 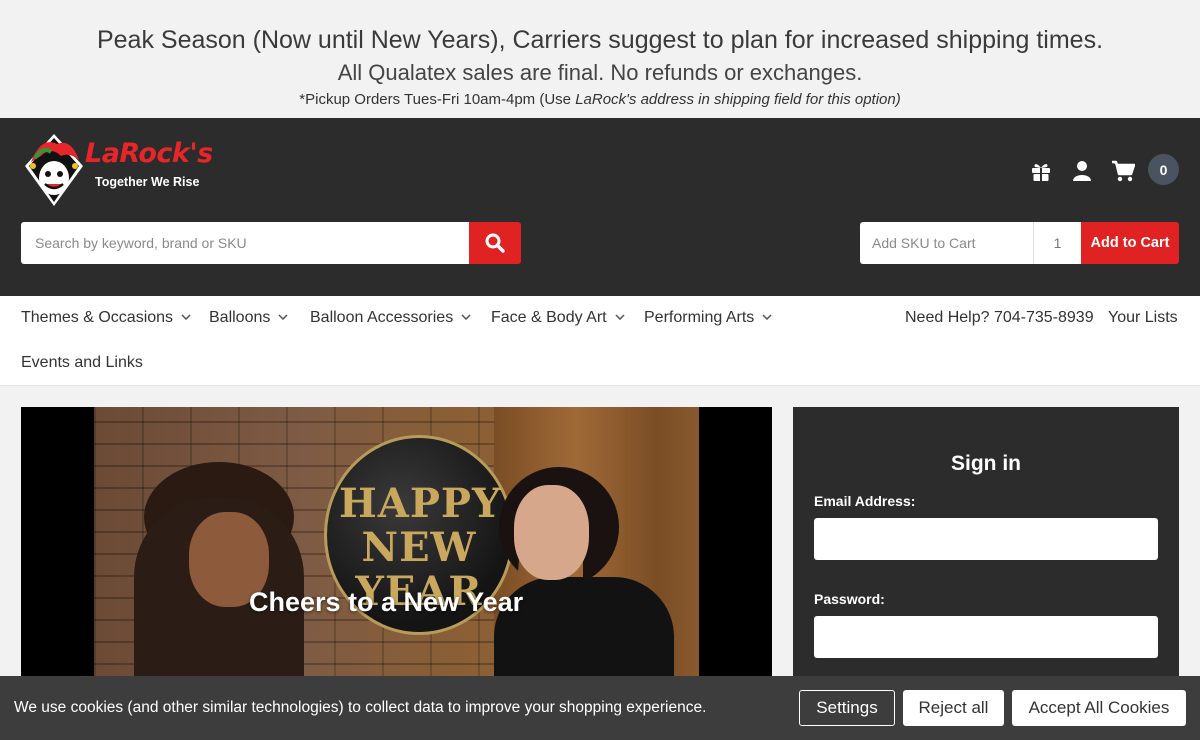 What do you see at coordinates (386, 602) in the screenshot?
I see `hero-caption: Cheers to a New Year` at bounding box center [386, 602].